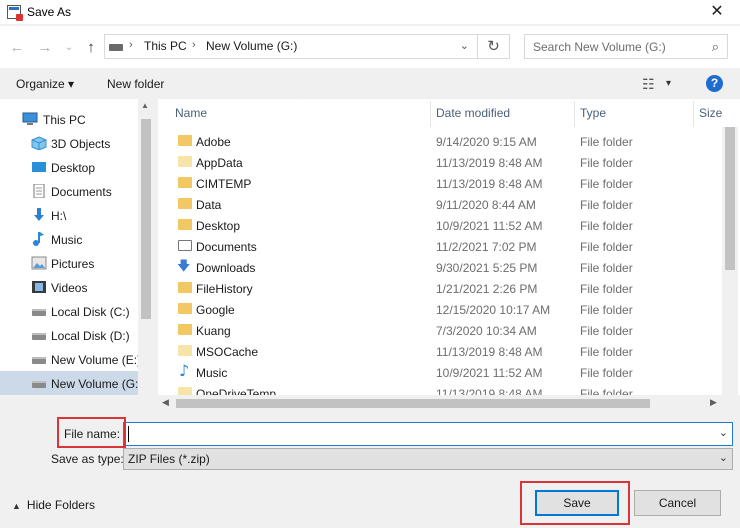 This screenshot has height=528, width=740. What do you see at coordinates (473, 113) in the screenshot?
I see `column-header-date: Date modified` at bounding box center [473, 113].